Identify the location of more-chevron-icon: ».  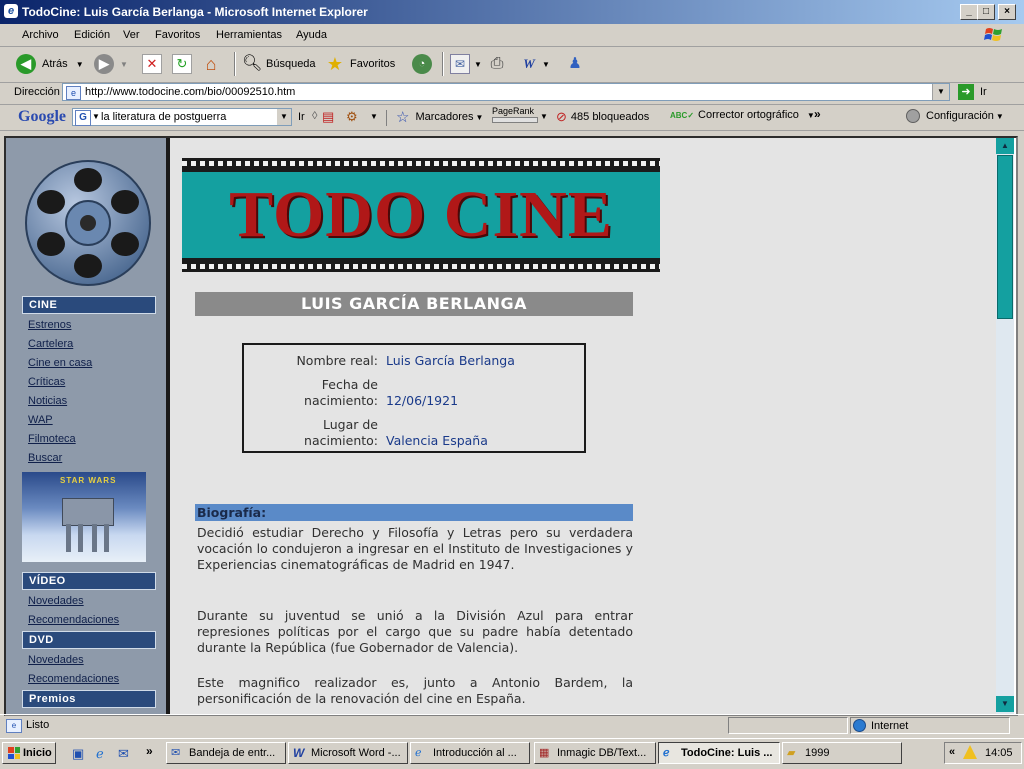
(817, 114).